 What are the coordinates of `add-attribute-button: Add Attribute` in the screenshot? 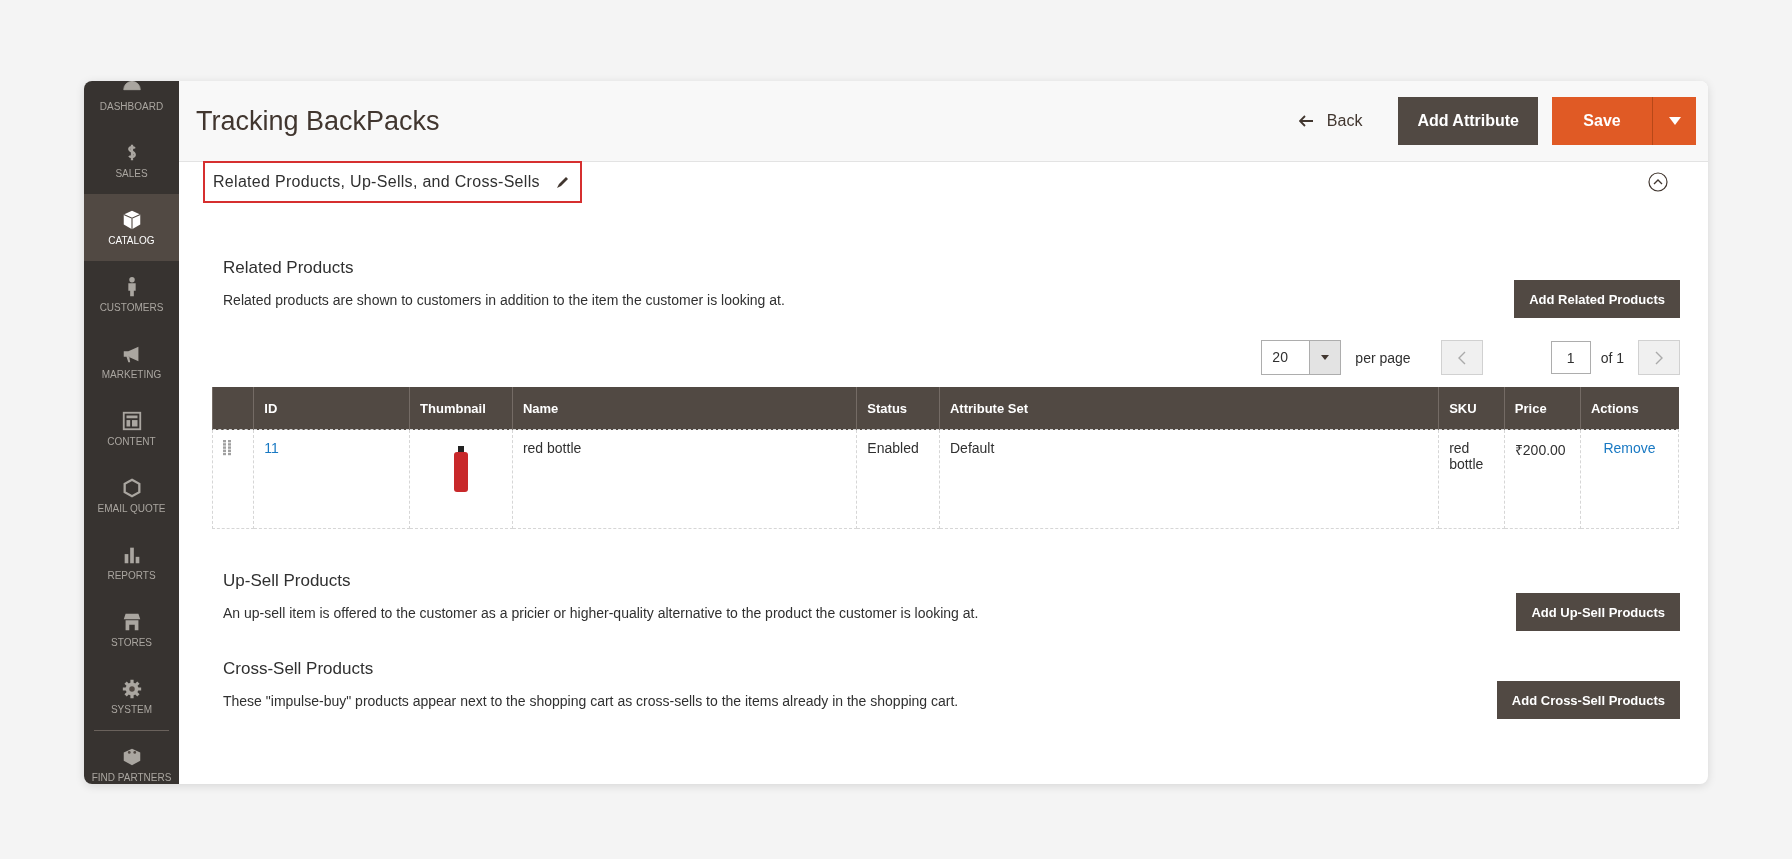 It's located at (1468, 121).